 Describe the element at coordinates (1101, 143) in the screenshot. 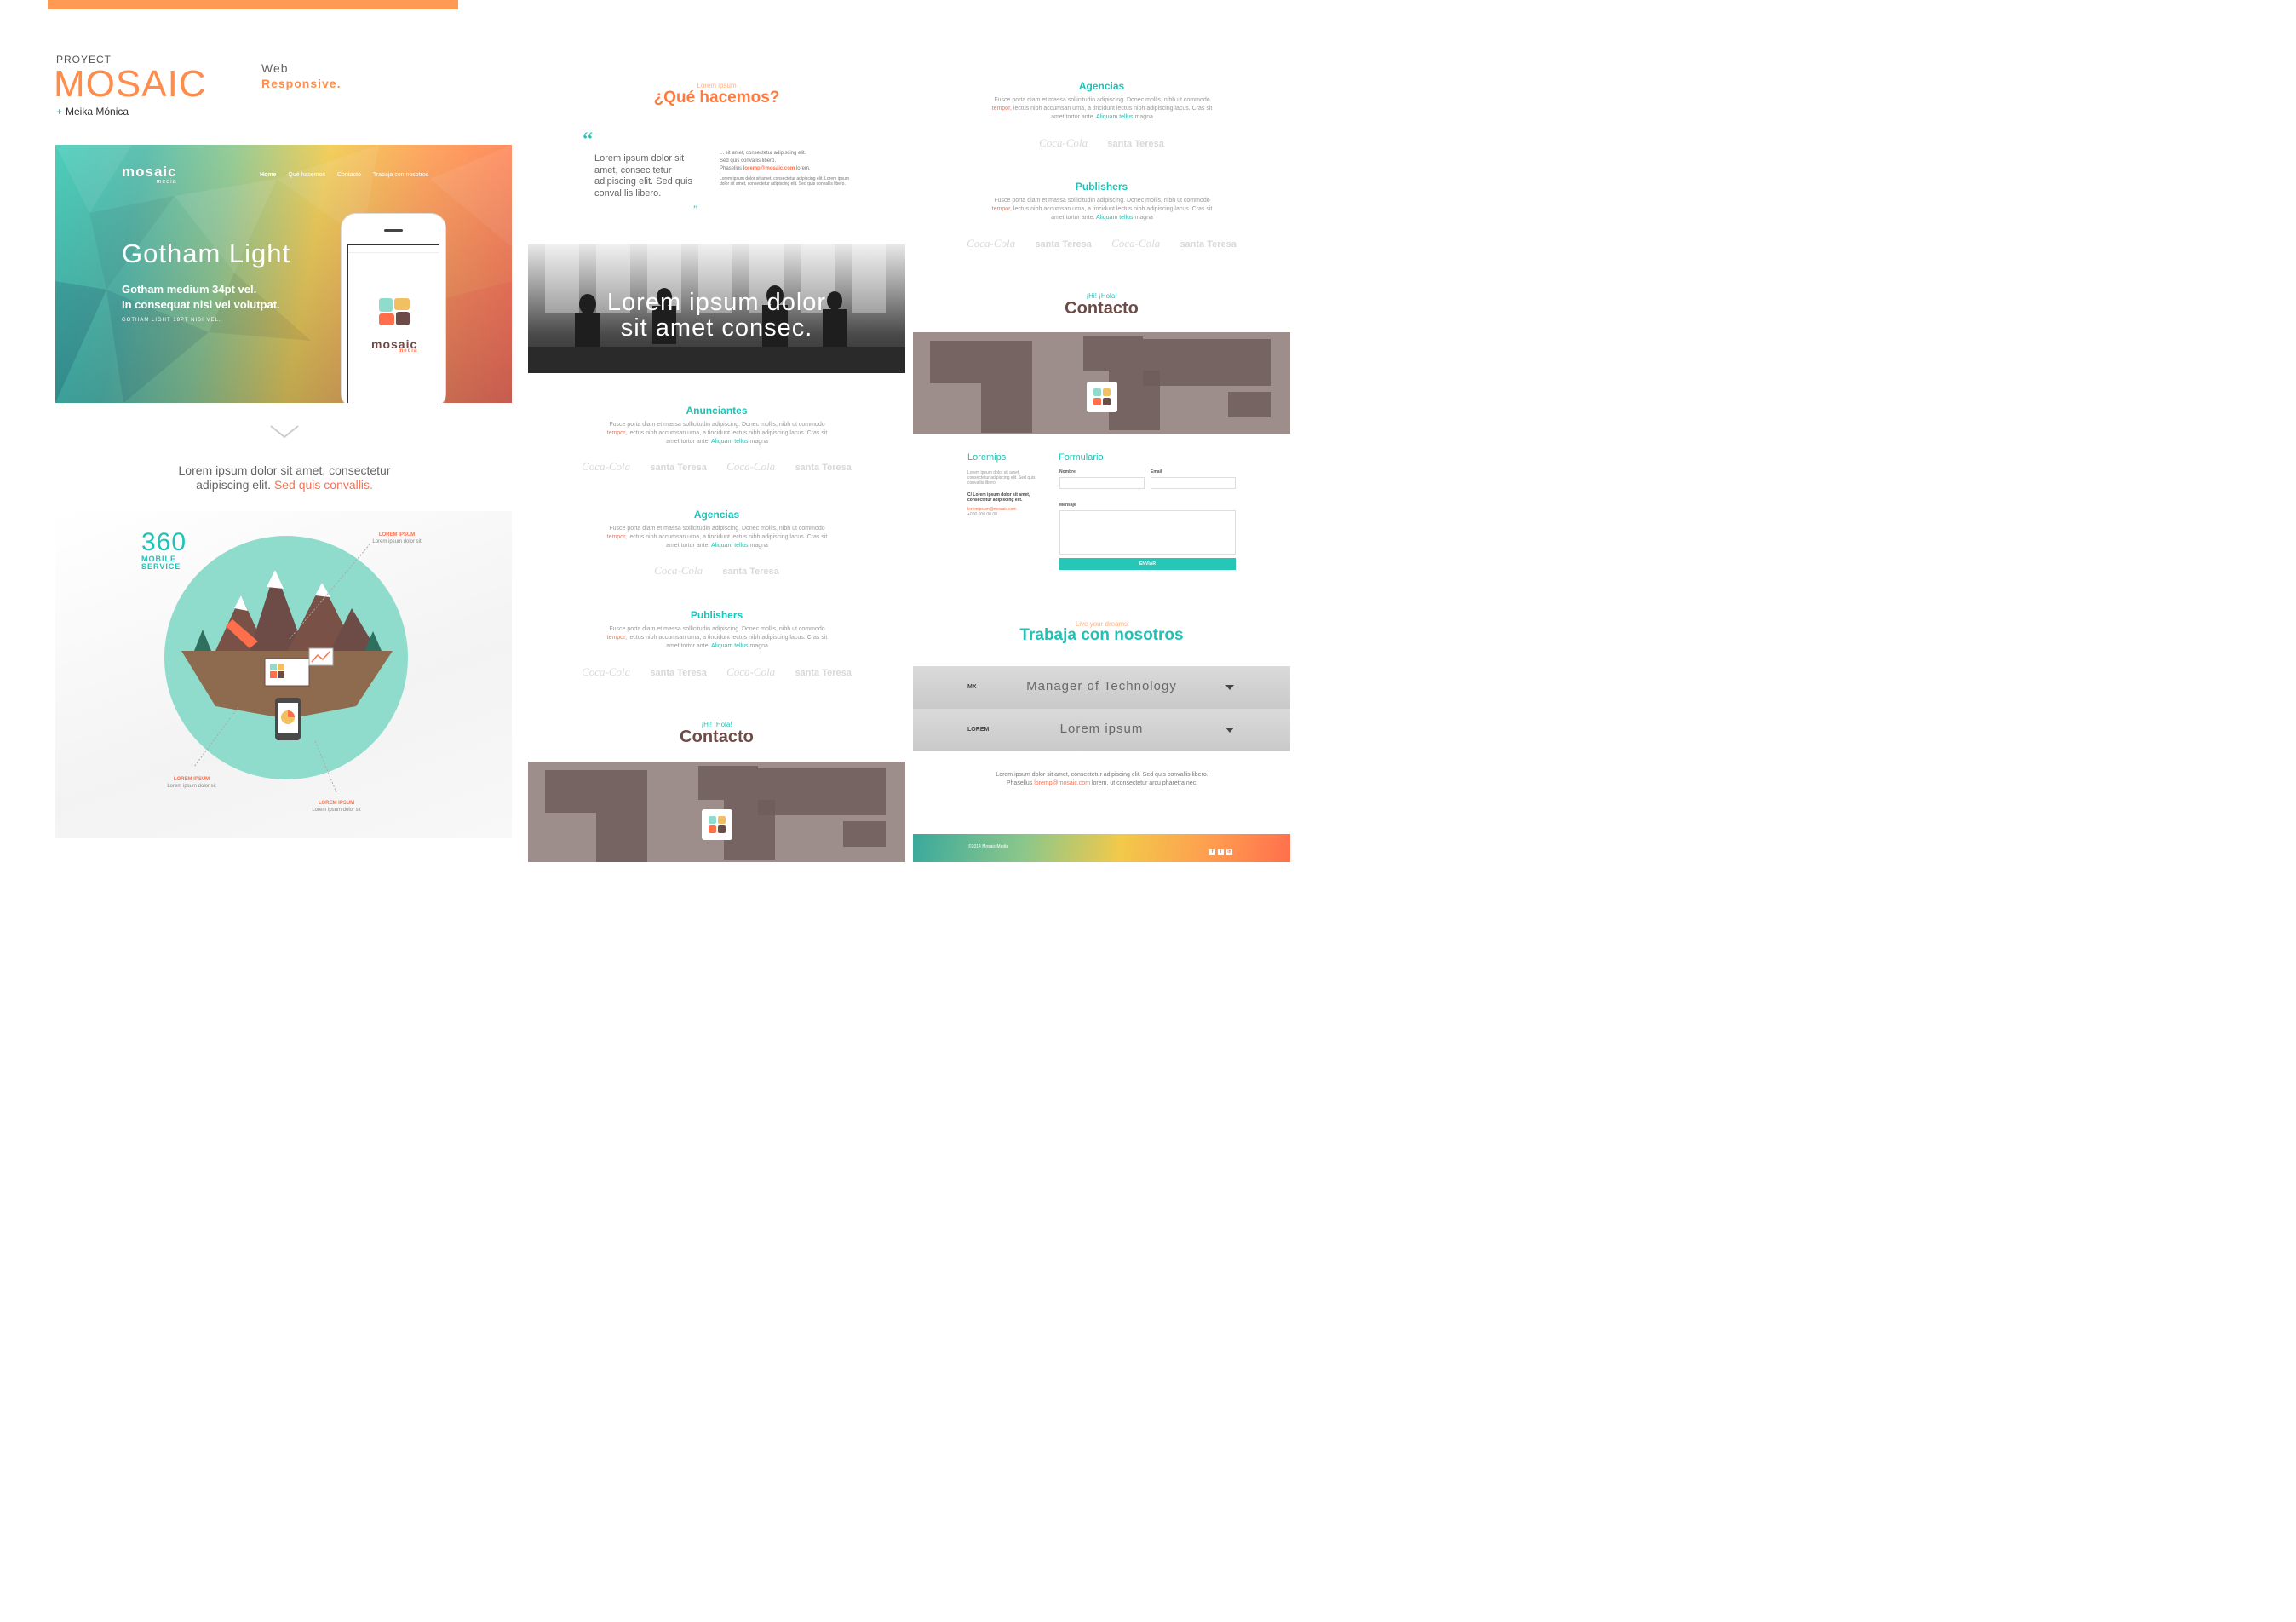

I see `c3-agencias-logos: Coca-Cola santa Teresa` at that location.